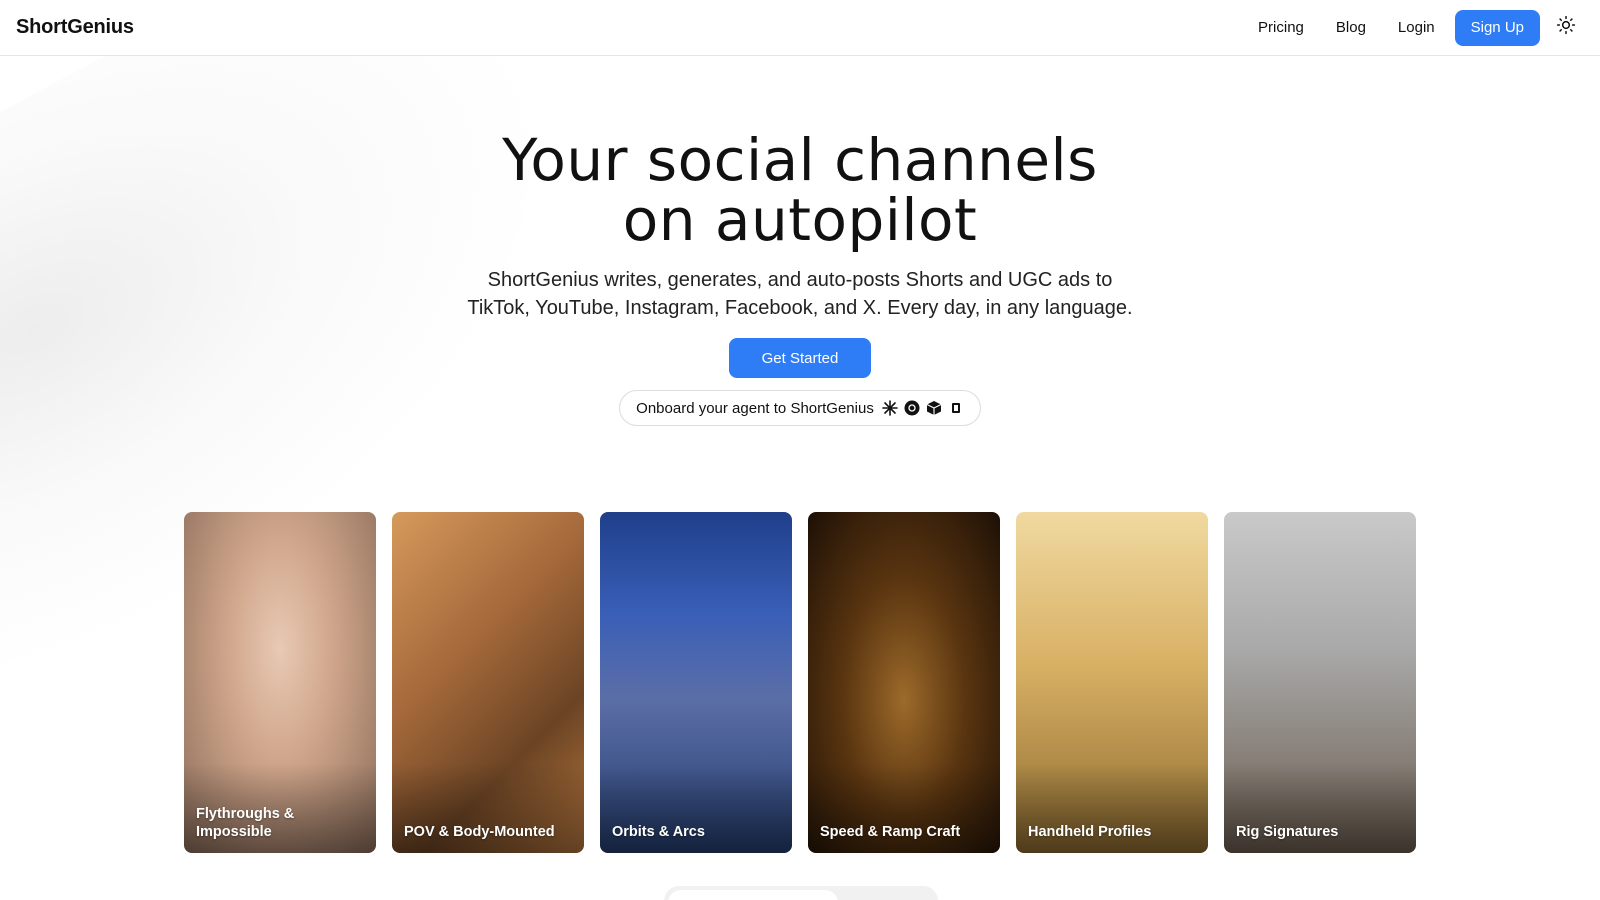 The width and height of the screenshot is (1600, 900). I want to click on nav-pricing-link: Pricing, so click(1281, 27).